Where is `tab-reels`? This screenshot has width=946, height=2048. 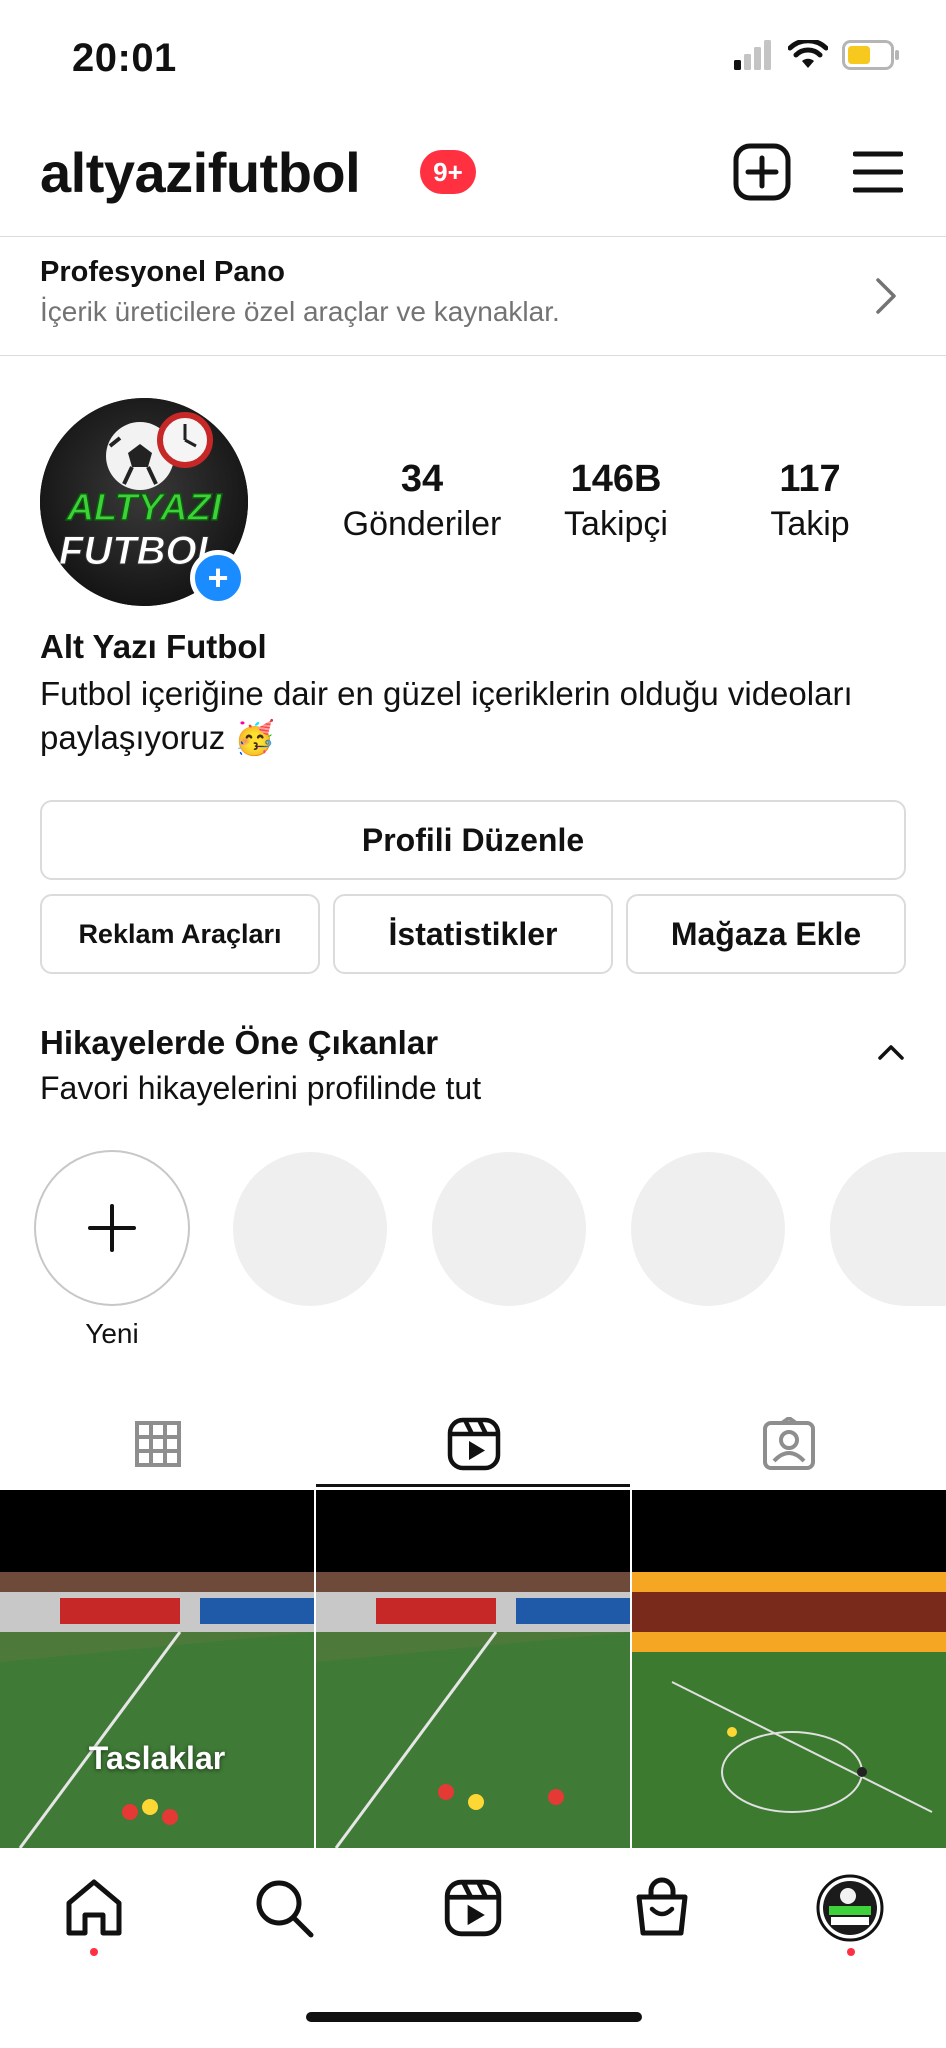 tab-reels is located at coordinates (473, 1444).